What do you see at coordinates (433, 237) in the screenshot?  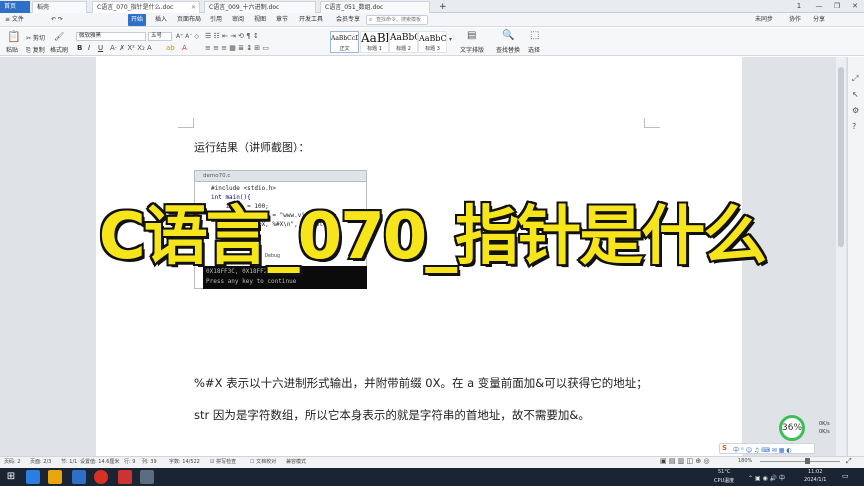 I see `video-title-overlay: C语言_070_指针是什么` at bounding box center [433, 237].